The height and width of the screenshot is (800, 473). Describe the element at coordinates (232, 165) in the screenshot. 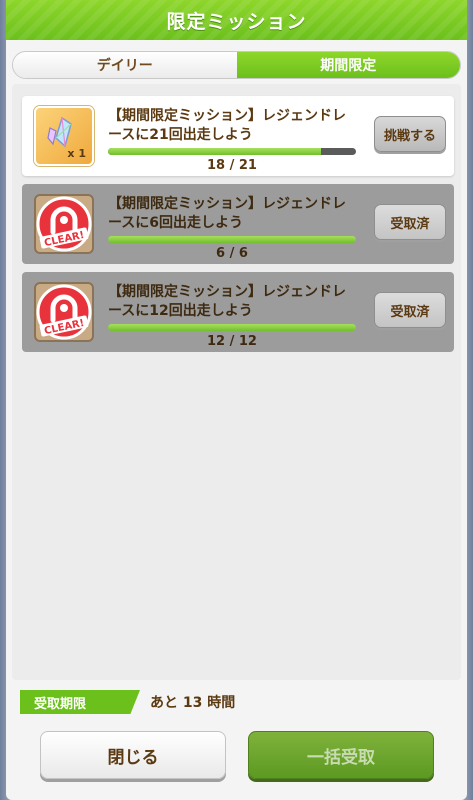

I see `progress-count: 18 / 21` at that location.